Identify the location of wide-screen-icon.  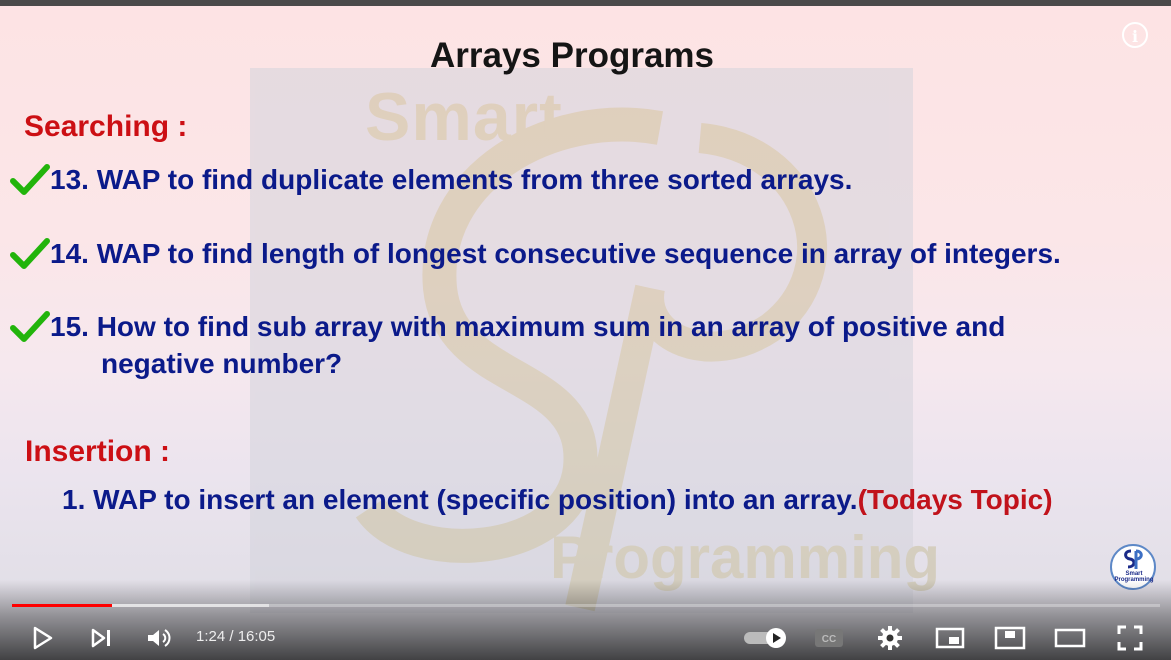
(1070, 638).